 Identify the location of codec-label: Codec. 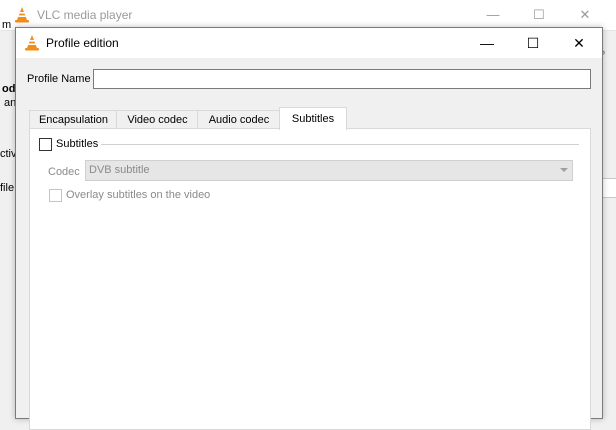
(64, 172).